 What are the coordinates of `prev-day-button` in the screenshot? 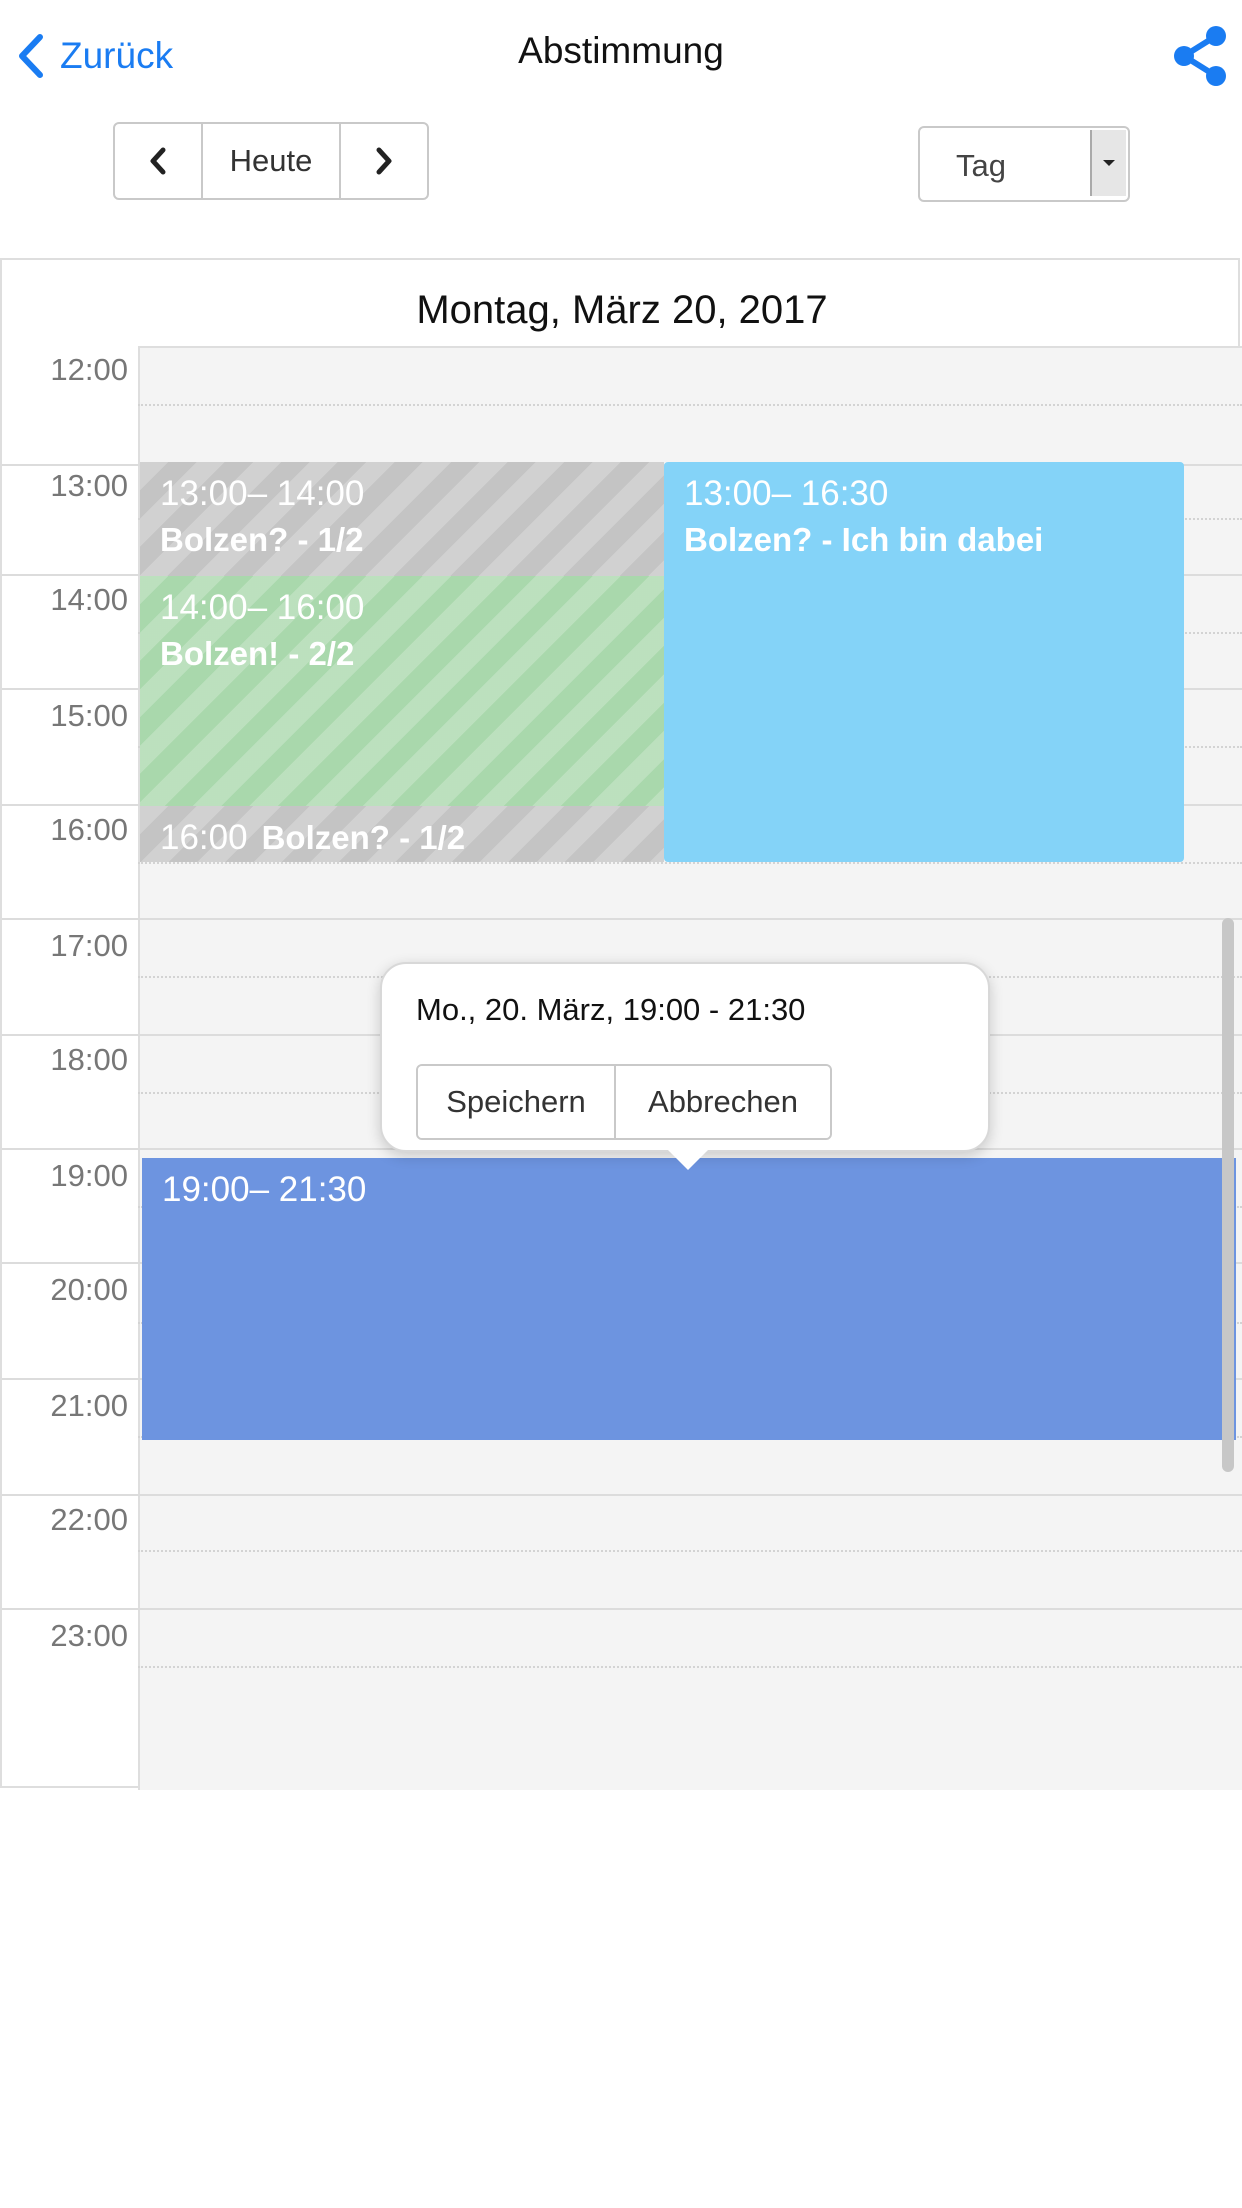 It's located at (159, 161).